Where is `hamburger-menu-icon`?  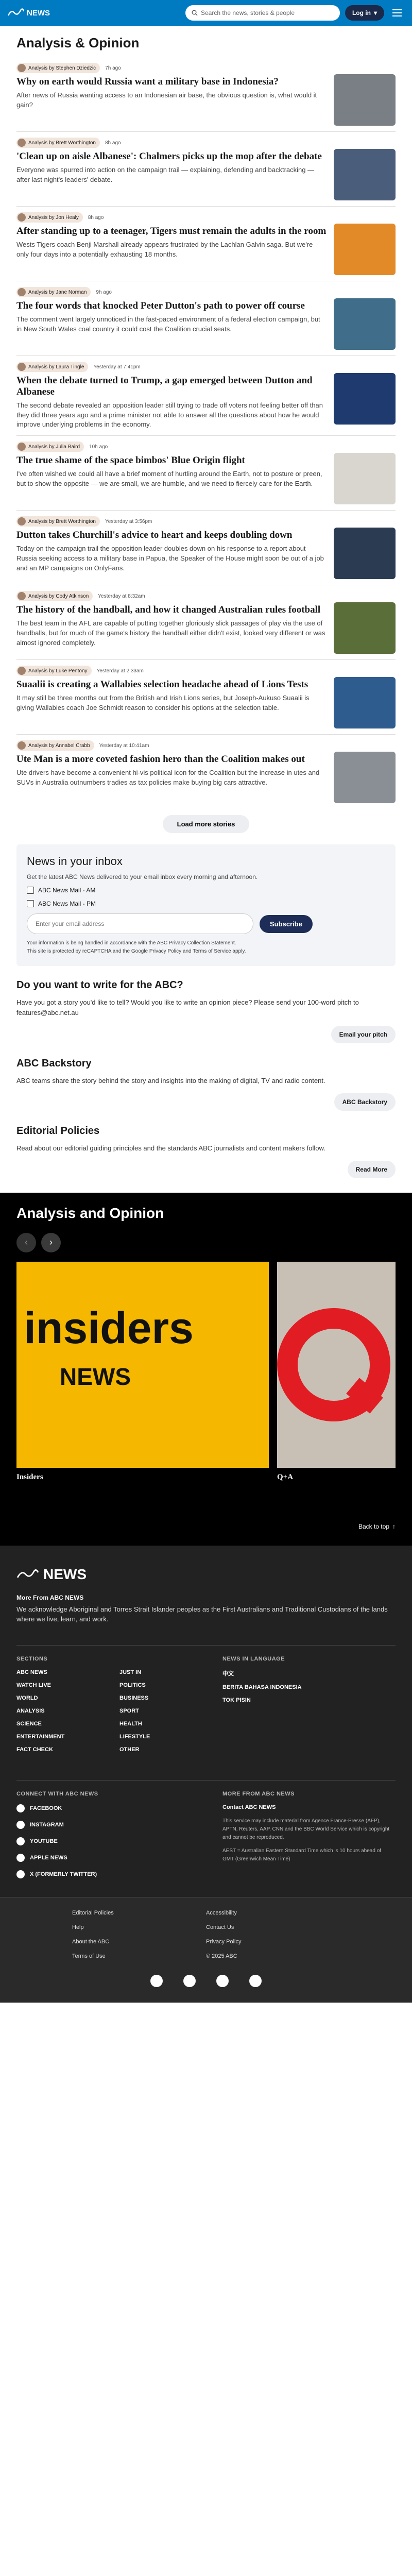 hamburger-menu-icon is located at coordinates (397, 13).